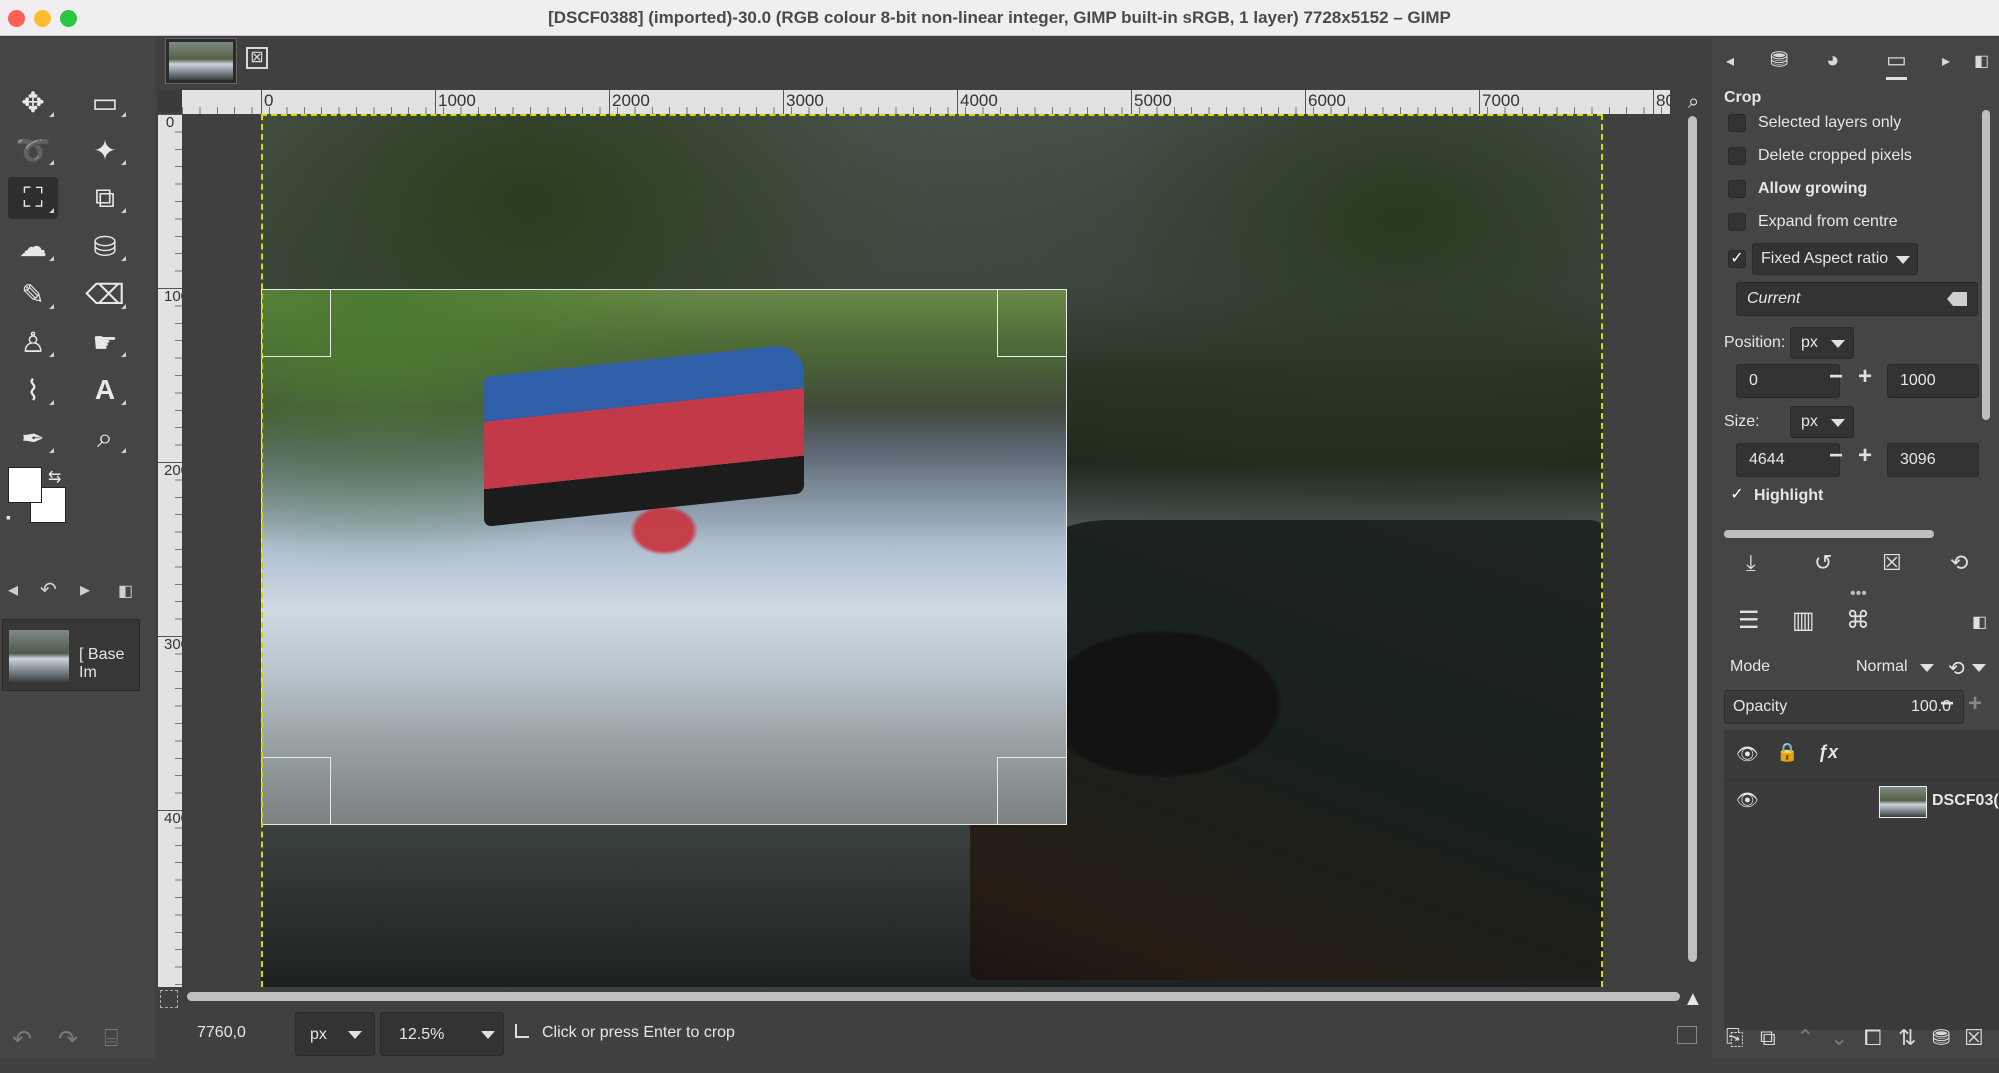 The image size is (1999, 1073). Describe the element at coordinates (1844, 707) in the screenshot. I see `opacity-slider: Opacity 100.0` at that location.